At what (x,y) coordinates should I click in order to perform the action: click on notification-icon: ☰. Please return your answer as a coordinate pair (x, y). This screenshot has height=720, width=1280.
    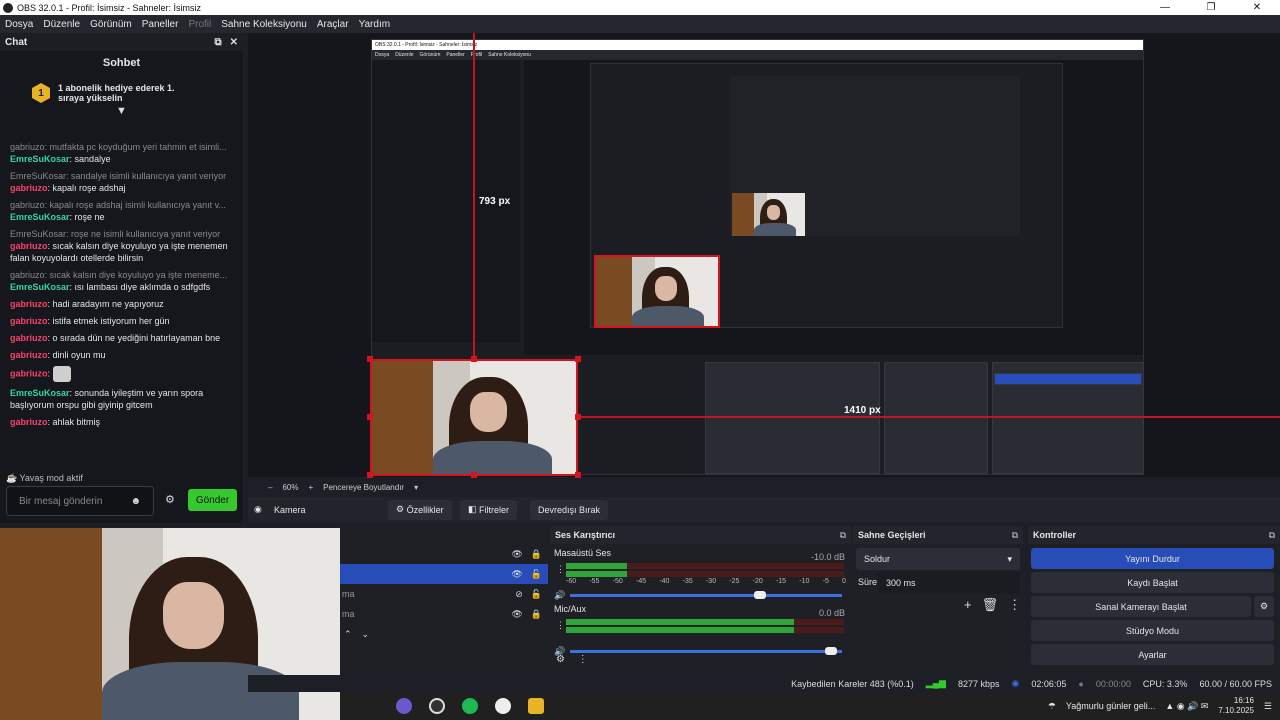
    Looking at the image, I should click on (1268, 706).